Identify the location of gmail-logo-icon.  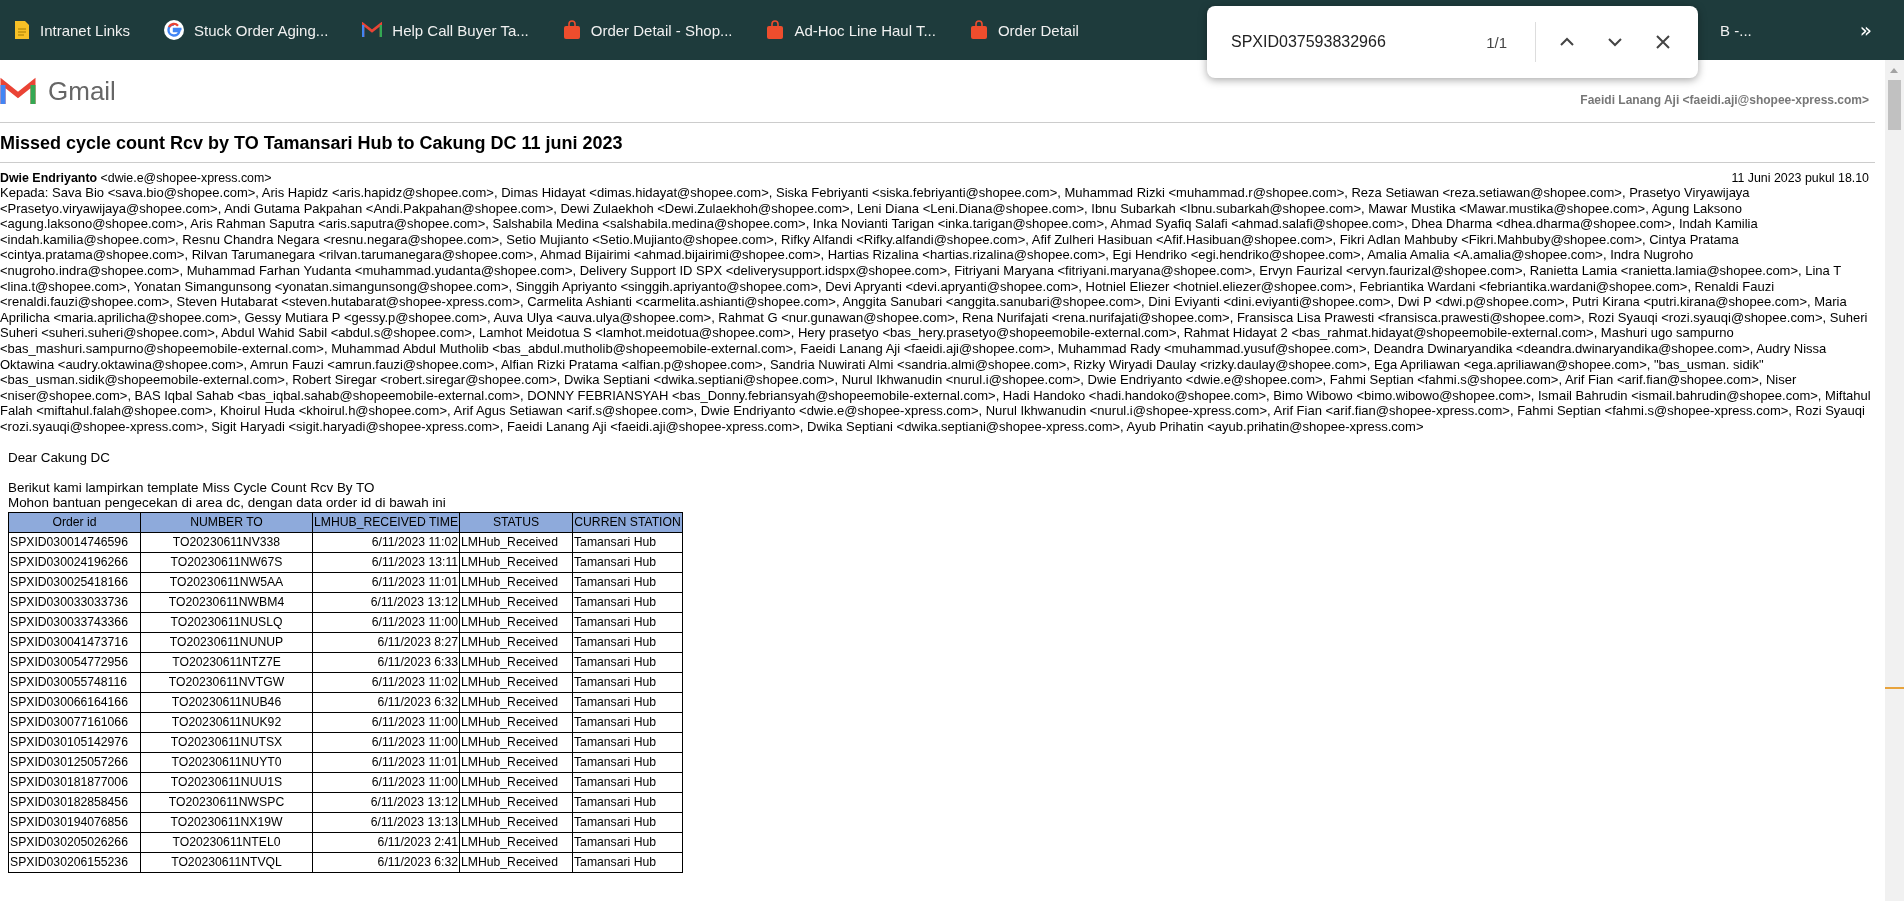
(18, 91).